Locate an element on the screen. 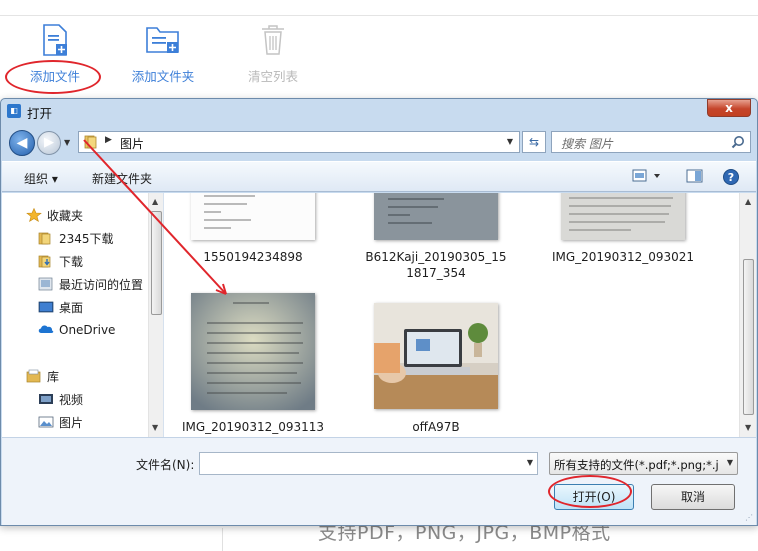  app-divider is located at coordinates (222, 539).